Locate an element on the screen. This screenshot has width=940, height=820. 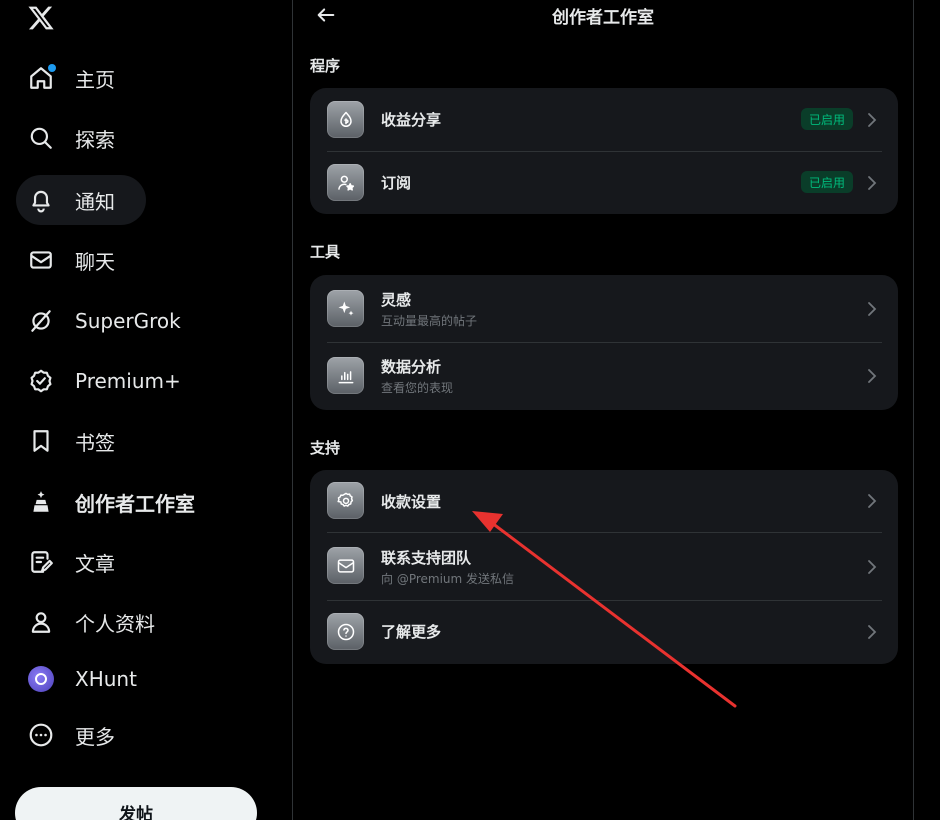
sidebar-item-label: 聊天 is located at coordinates (95, 261).